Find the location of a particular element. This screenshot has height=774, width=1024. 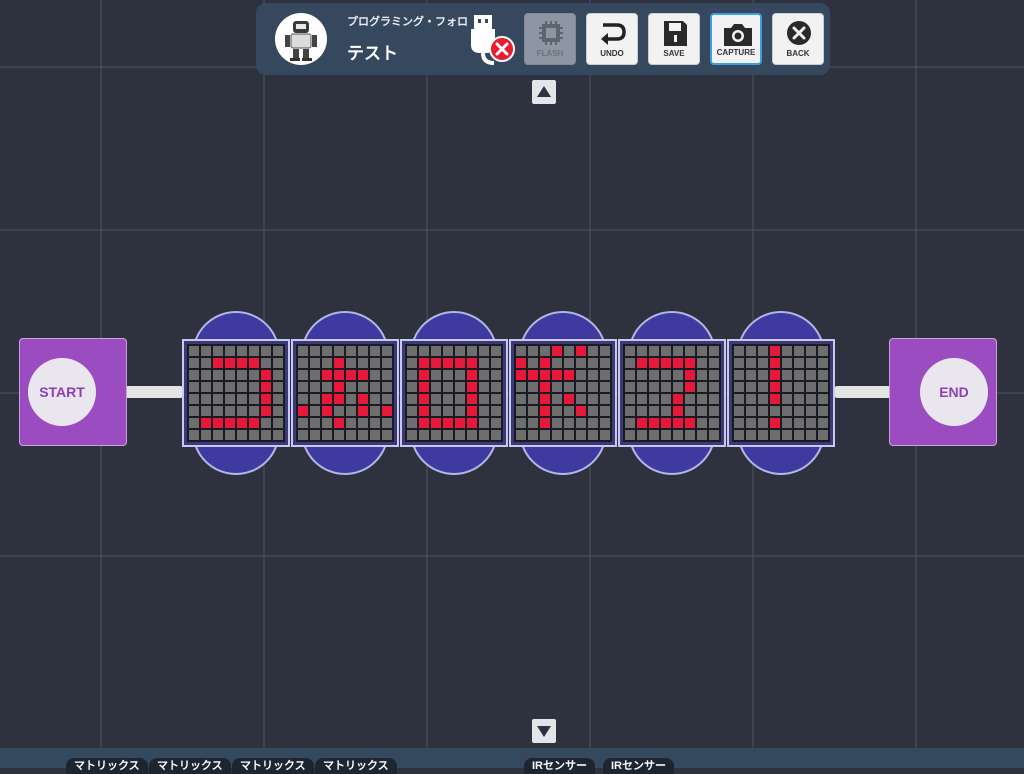

capture-button: CAPTURE is located at coordinates (736, 39).